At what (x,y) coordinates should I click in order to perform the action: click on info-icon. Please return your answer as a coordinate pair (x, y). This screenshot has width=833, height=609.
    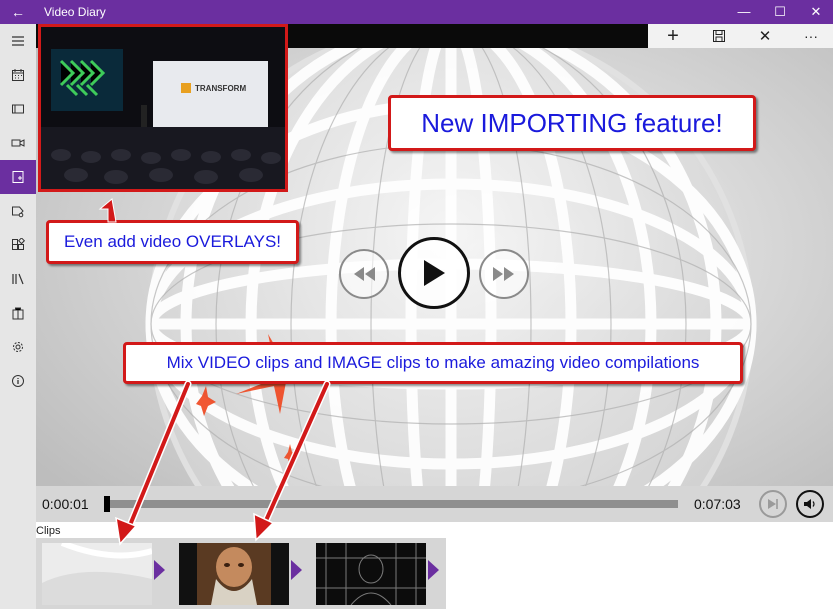
    Looking at the image, I should click on (18, 381).